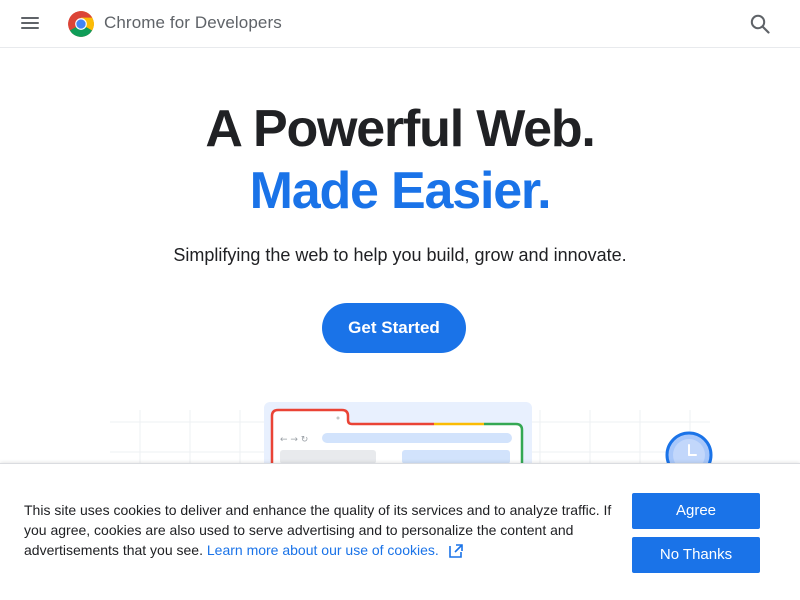 The width and height of the screenshot is (800, 600). Describe the element at coordinates (455, 551) in the screenshot. I see `open-in-new-icon` at that location.